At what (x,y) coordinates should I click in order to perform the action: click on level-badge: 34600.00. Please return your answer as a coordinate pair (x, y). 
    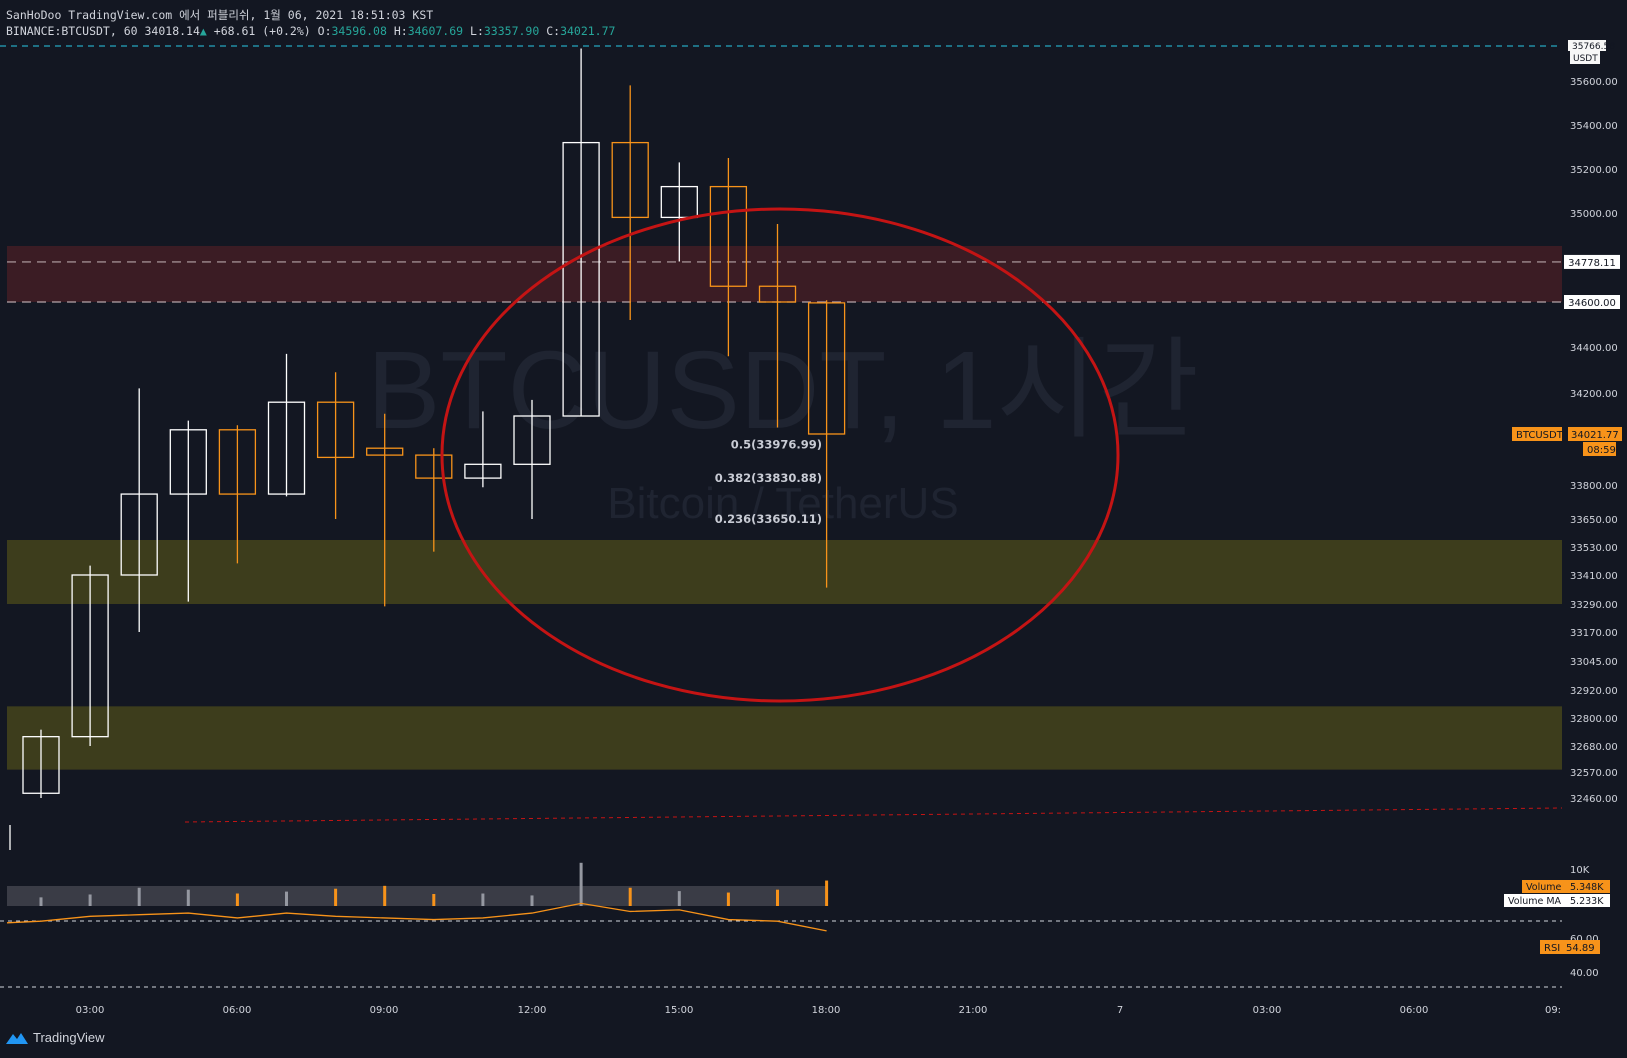
    Looking at the image, I should click on (1592, 302).